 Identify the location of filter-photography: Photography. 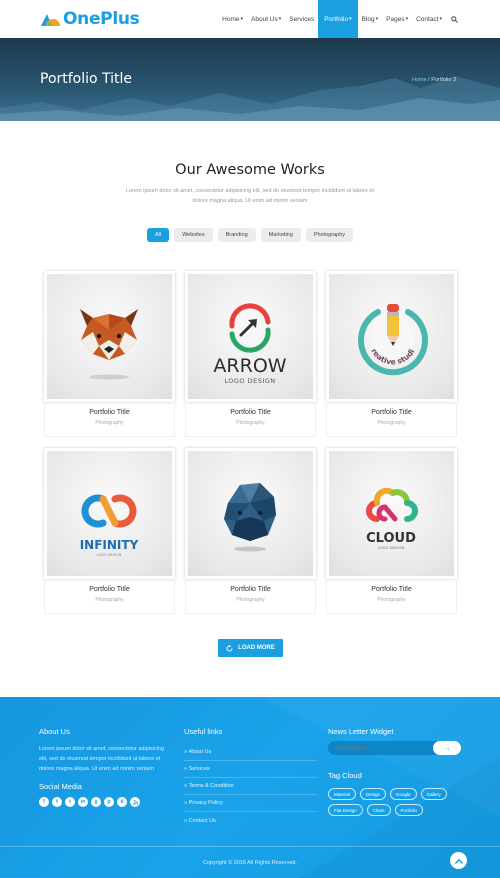
(329, 235).